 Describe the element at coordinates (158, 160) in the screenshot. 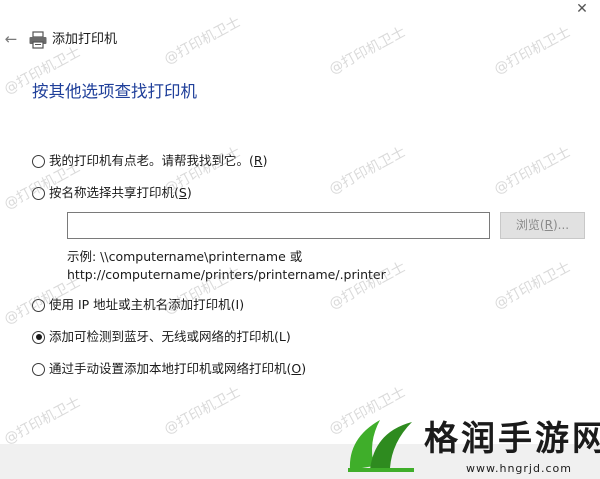

I see `option-old-printer-label: 我的打印机有点老。请帮我找到它。(R)` at that location.